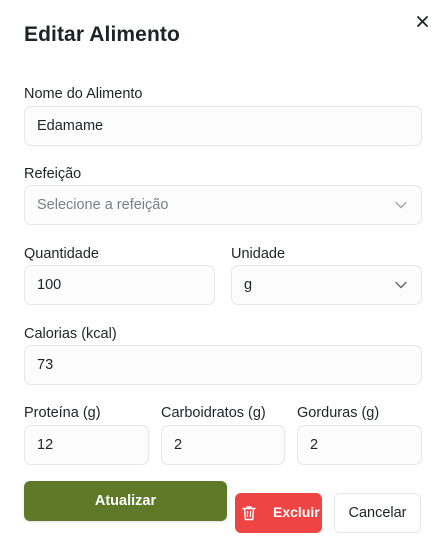  What do you see at coordinates (223, 365) in the screenshot?
I see `calories-input: 73` at bounding box center [223, 365].